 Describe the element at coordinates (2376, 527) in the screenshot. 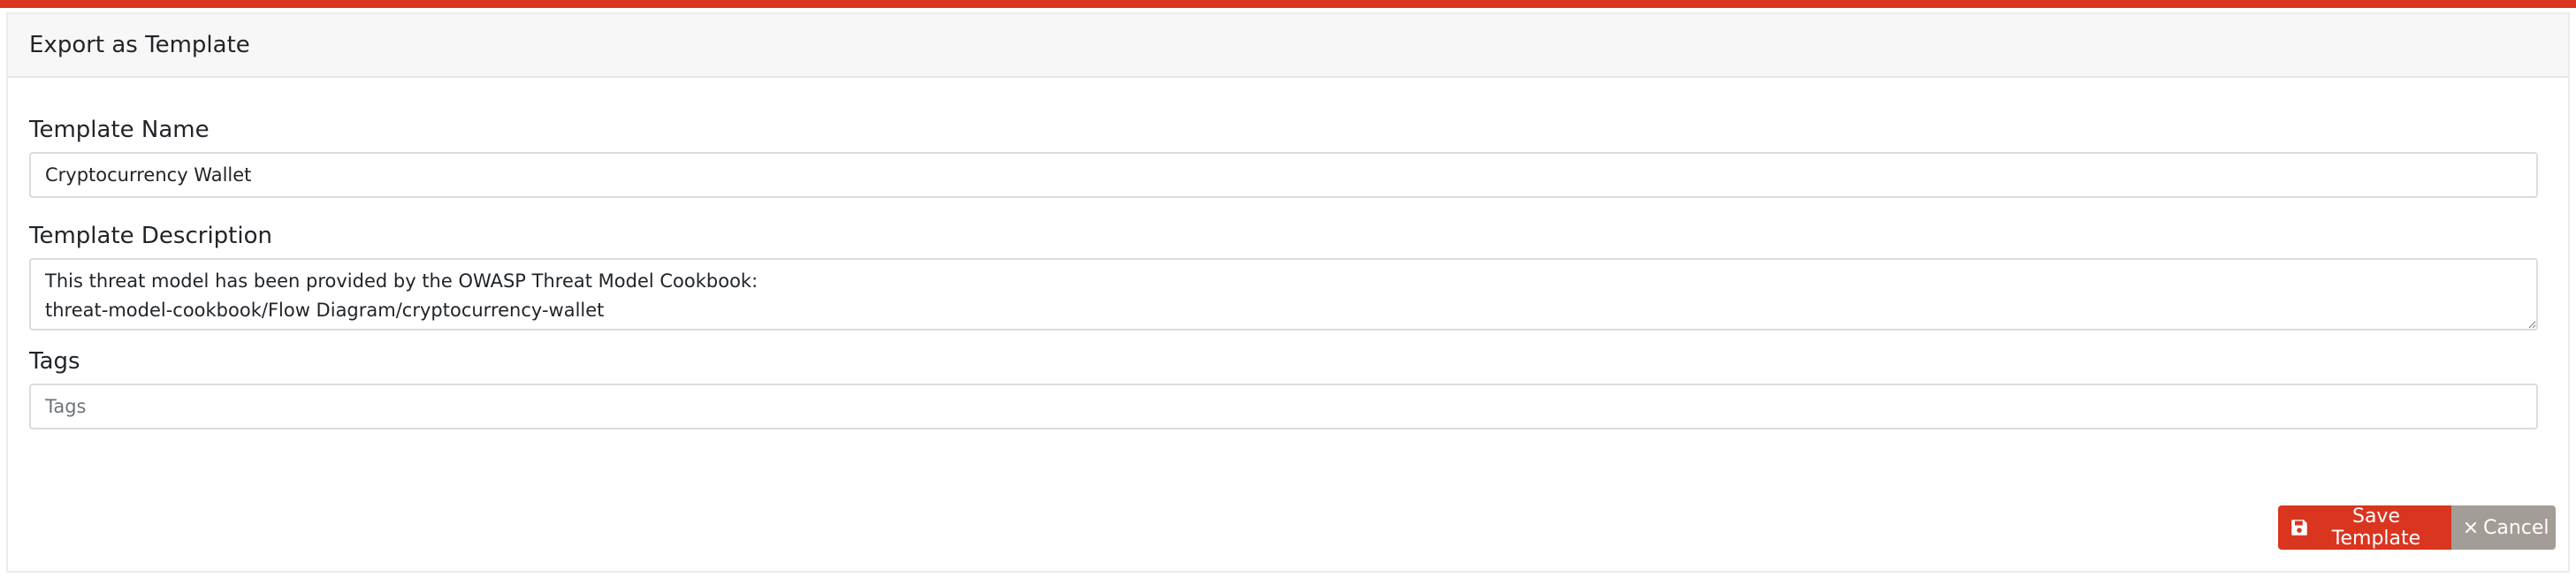

I see `save-template-label: Save Template` at that location.